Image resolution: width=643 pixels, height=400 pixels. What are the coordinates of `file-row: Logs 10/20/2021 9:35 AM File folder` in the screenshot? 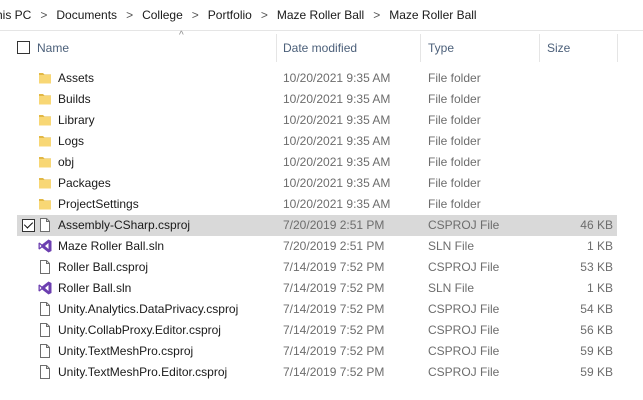 It's located at (321, 141).